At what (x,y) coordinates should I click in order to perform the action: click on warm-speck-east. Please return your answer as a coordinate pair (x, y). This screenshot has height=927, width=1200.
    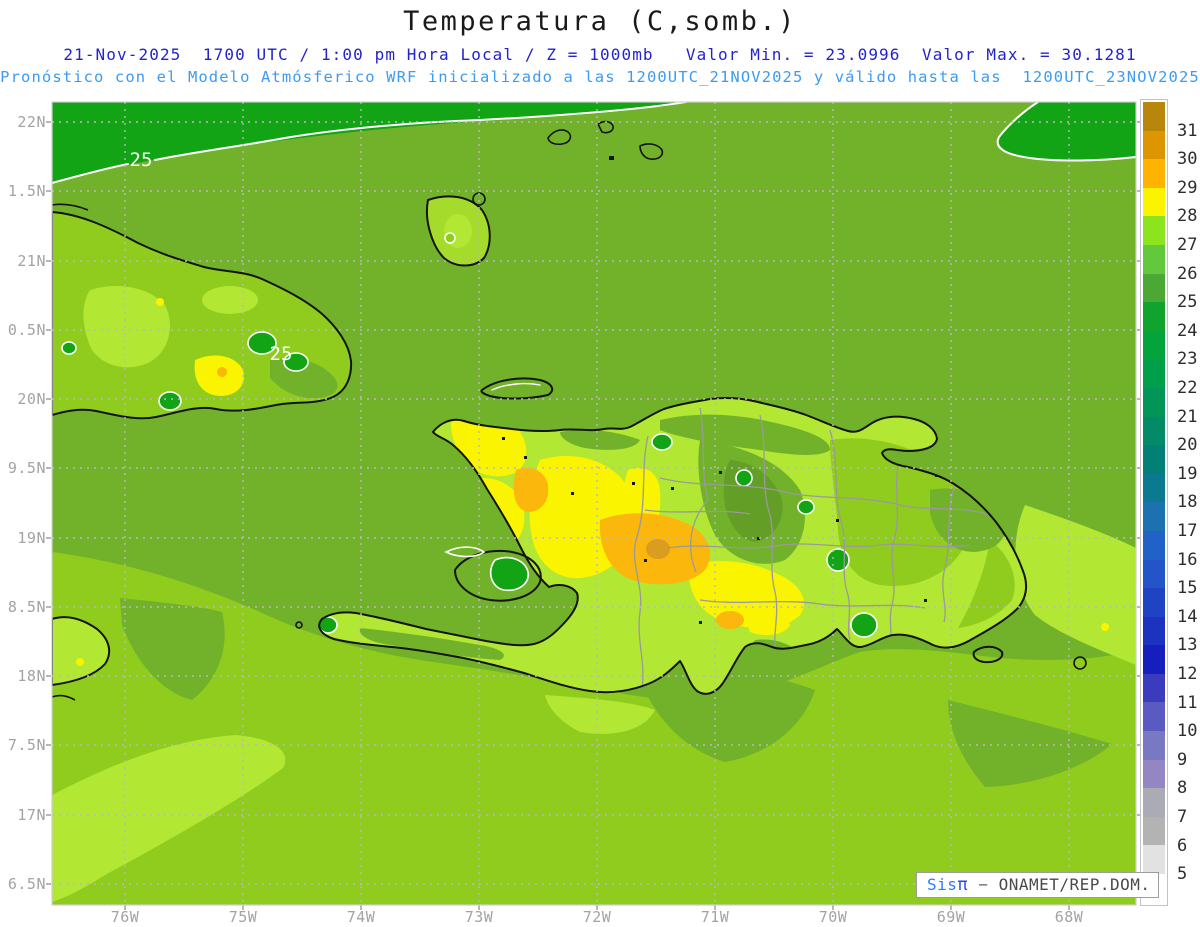
    Looking at the image, I should click on (1105, 627).